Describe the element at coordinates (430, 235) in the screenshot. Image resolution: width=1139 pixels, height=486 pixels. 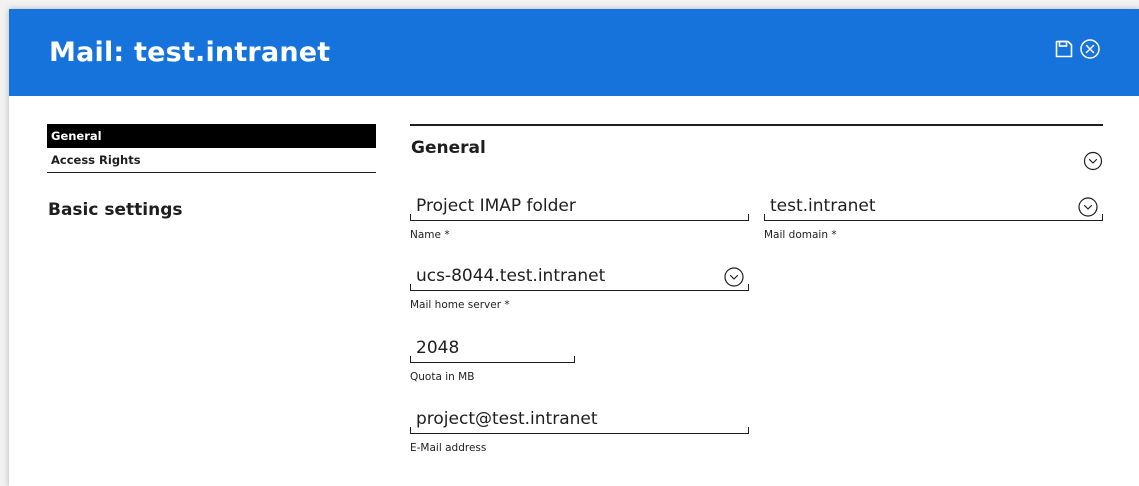
I see `name-label: Name *` at that location.